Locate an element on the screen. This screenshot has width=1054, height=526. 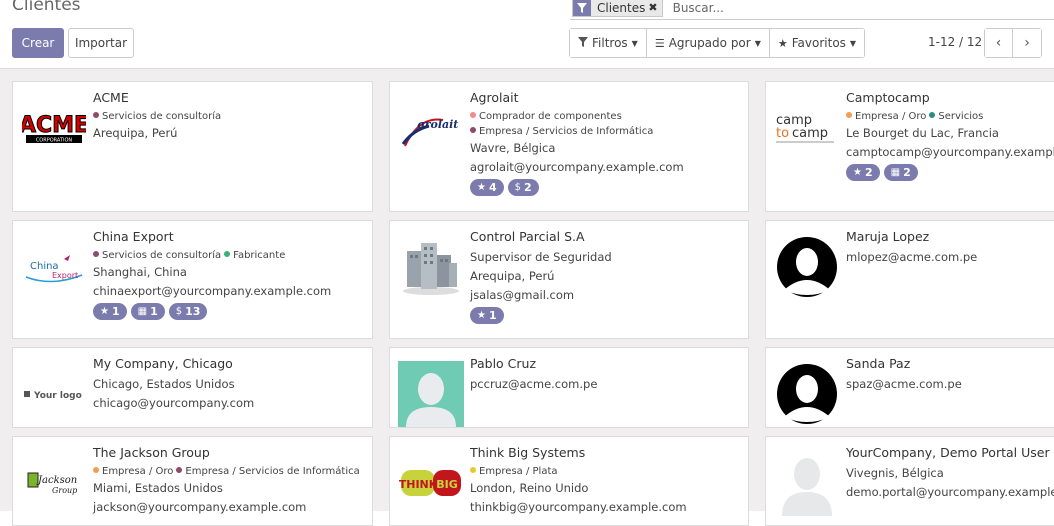
card-info-line: Shanghai, China is located at coordinates (140, 272).